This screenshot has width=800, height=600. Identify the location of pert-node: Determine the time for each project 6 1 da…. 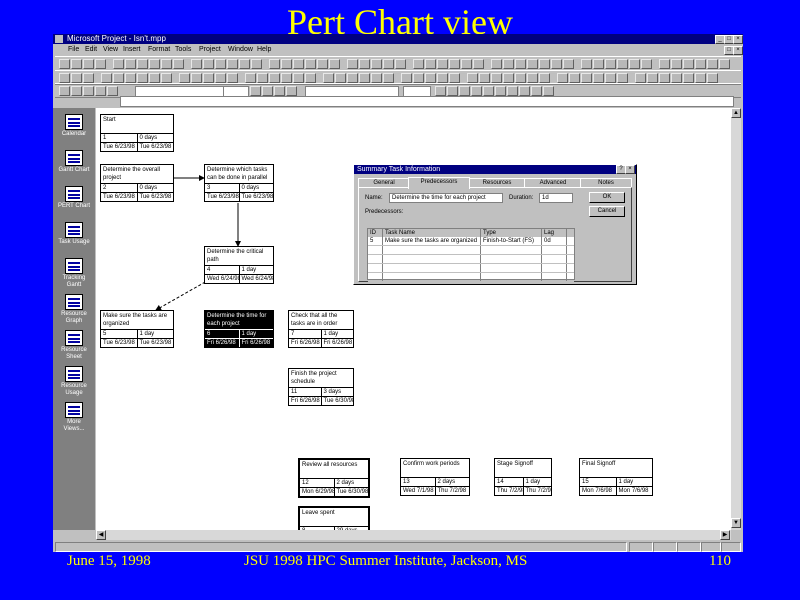
(239, 329).